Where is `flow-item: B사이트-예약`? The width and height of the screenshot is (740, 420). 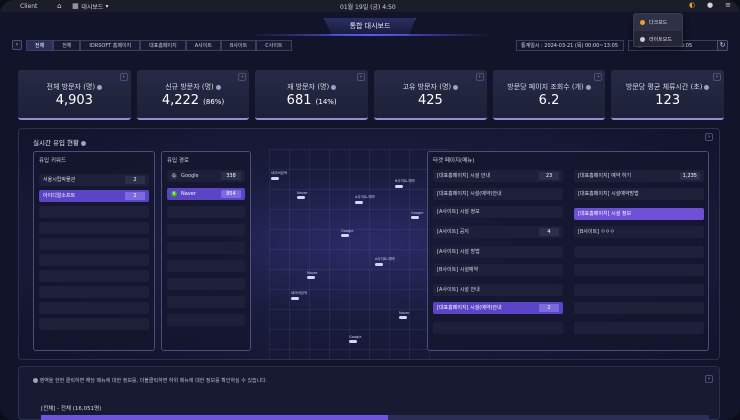 flow-item: B사이트-예약 is located at coordinates (405, 183).